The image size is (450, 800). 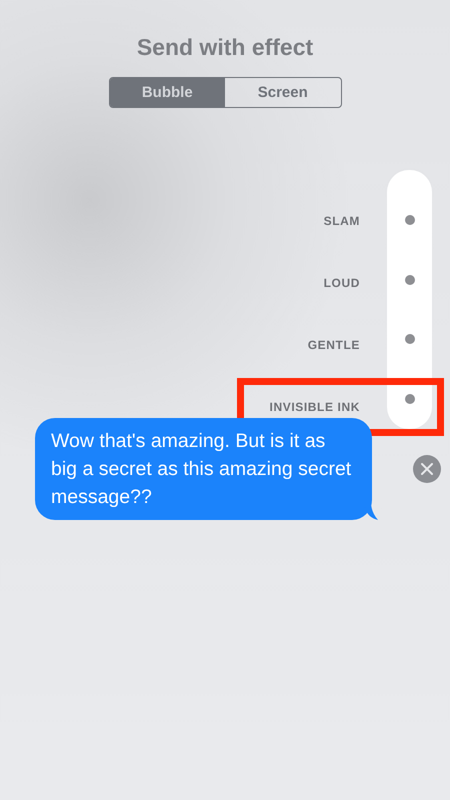 I want to click on effect-label: GENTLE, so click(x=334, y=345).